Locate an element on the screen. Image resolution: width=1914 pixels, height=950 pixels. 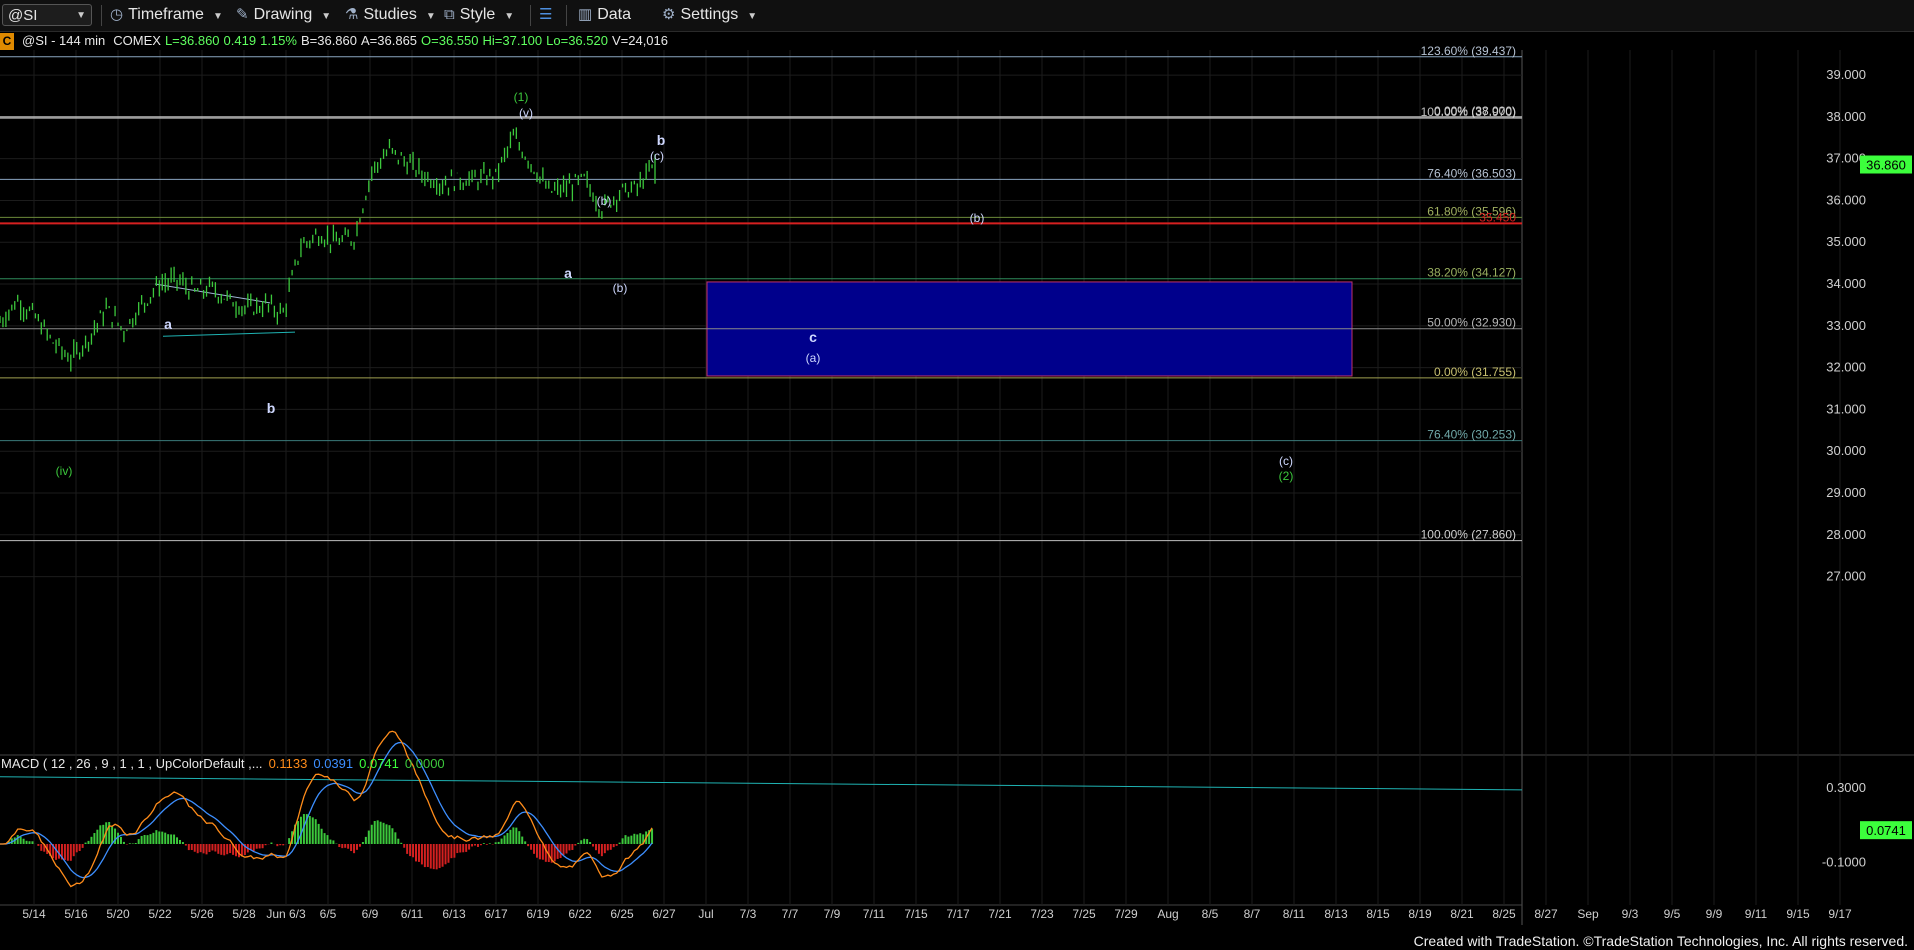
zero-value: 0.0000 is located at coordinates (424, 763).